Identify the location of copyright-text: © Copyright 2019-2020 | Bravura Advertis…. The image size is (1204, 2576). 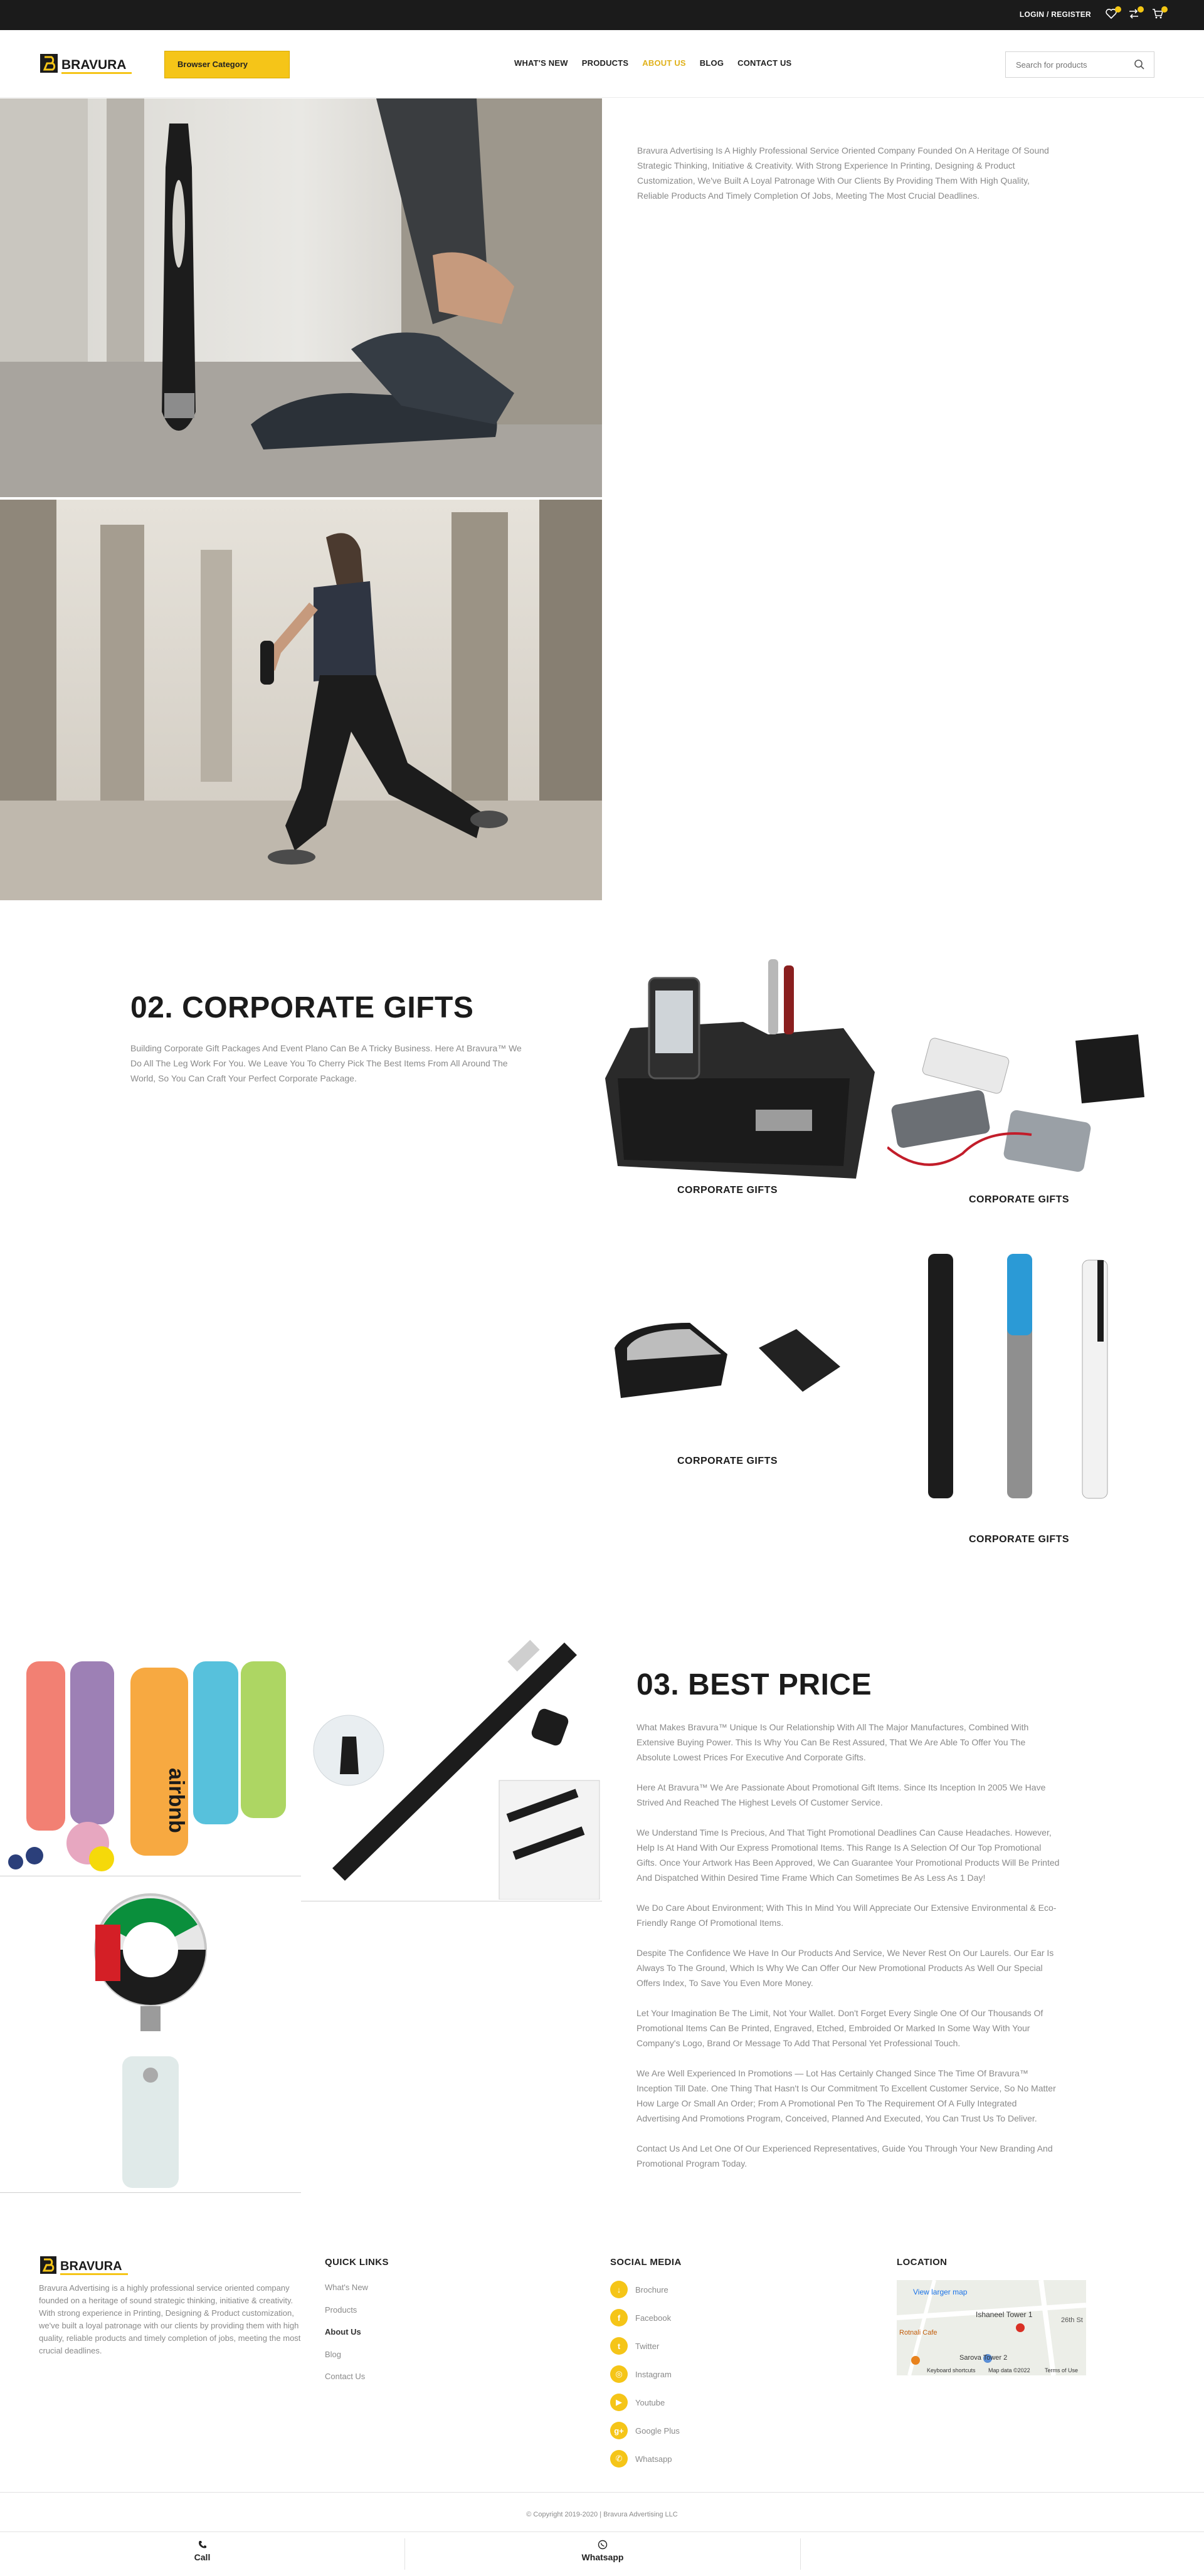
(602, 2514).